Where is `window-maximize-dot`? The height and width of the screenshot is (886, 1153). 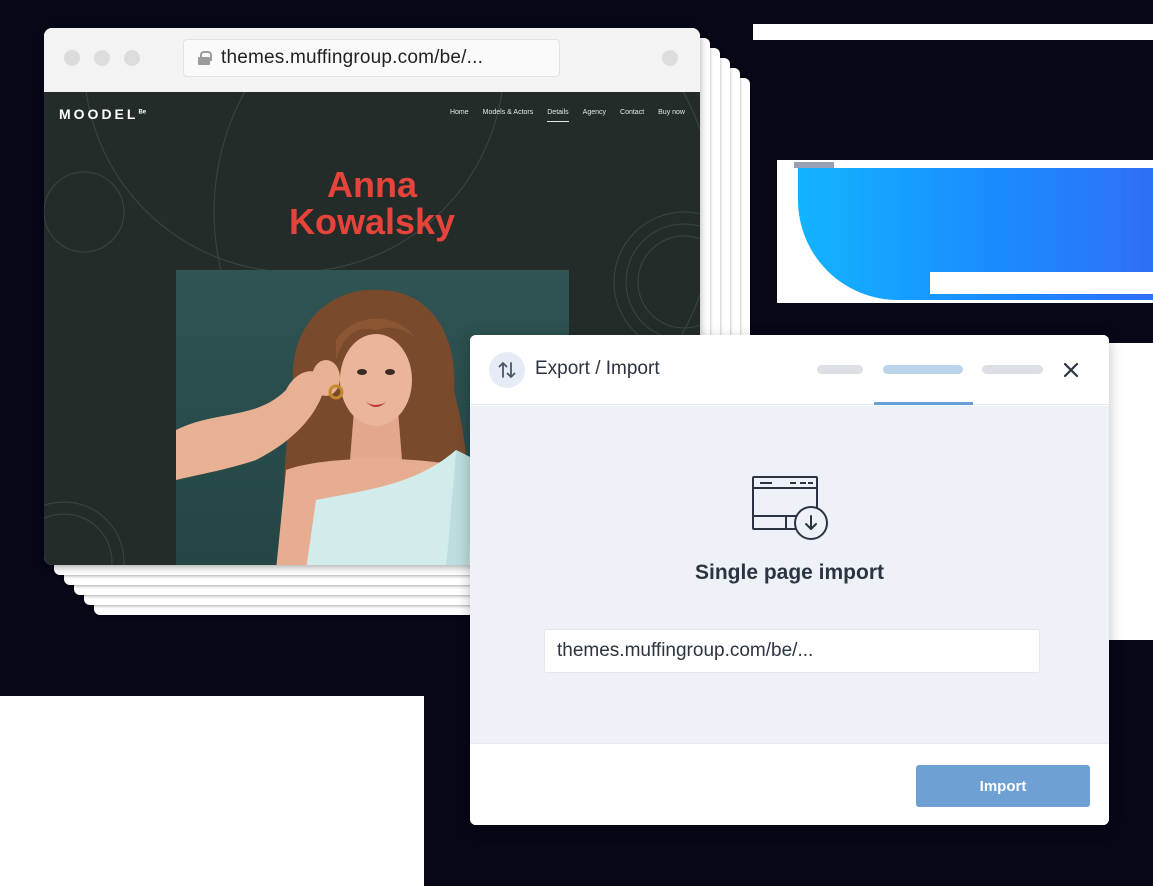
window-maximize-dot is located at coordinates (132, 58).